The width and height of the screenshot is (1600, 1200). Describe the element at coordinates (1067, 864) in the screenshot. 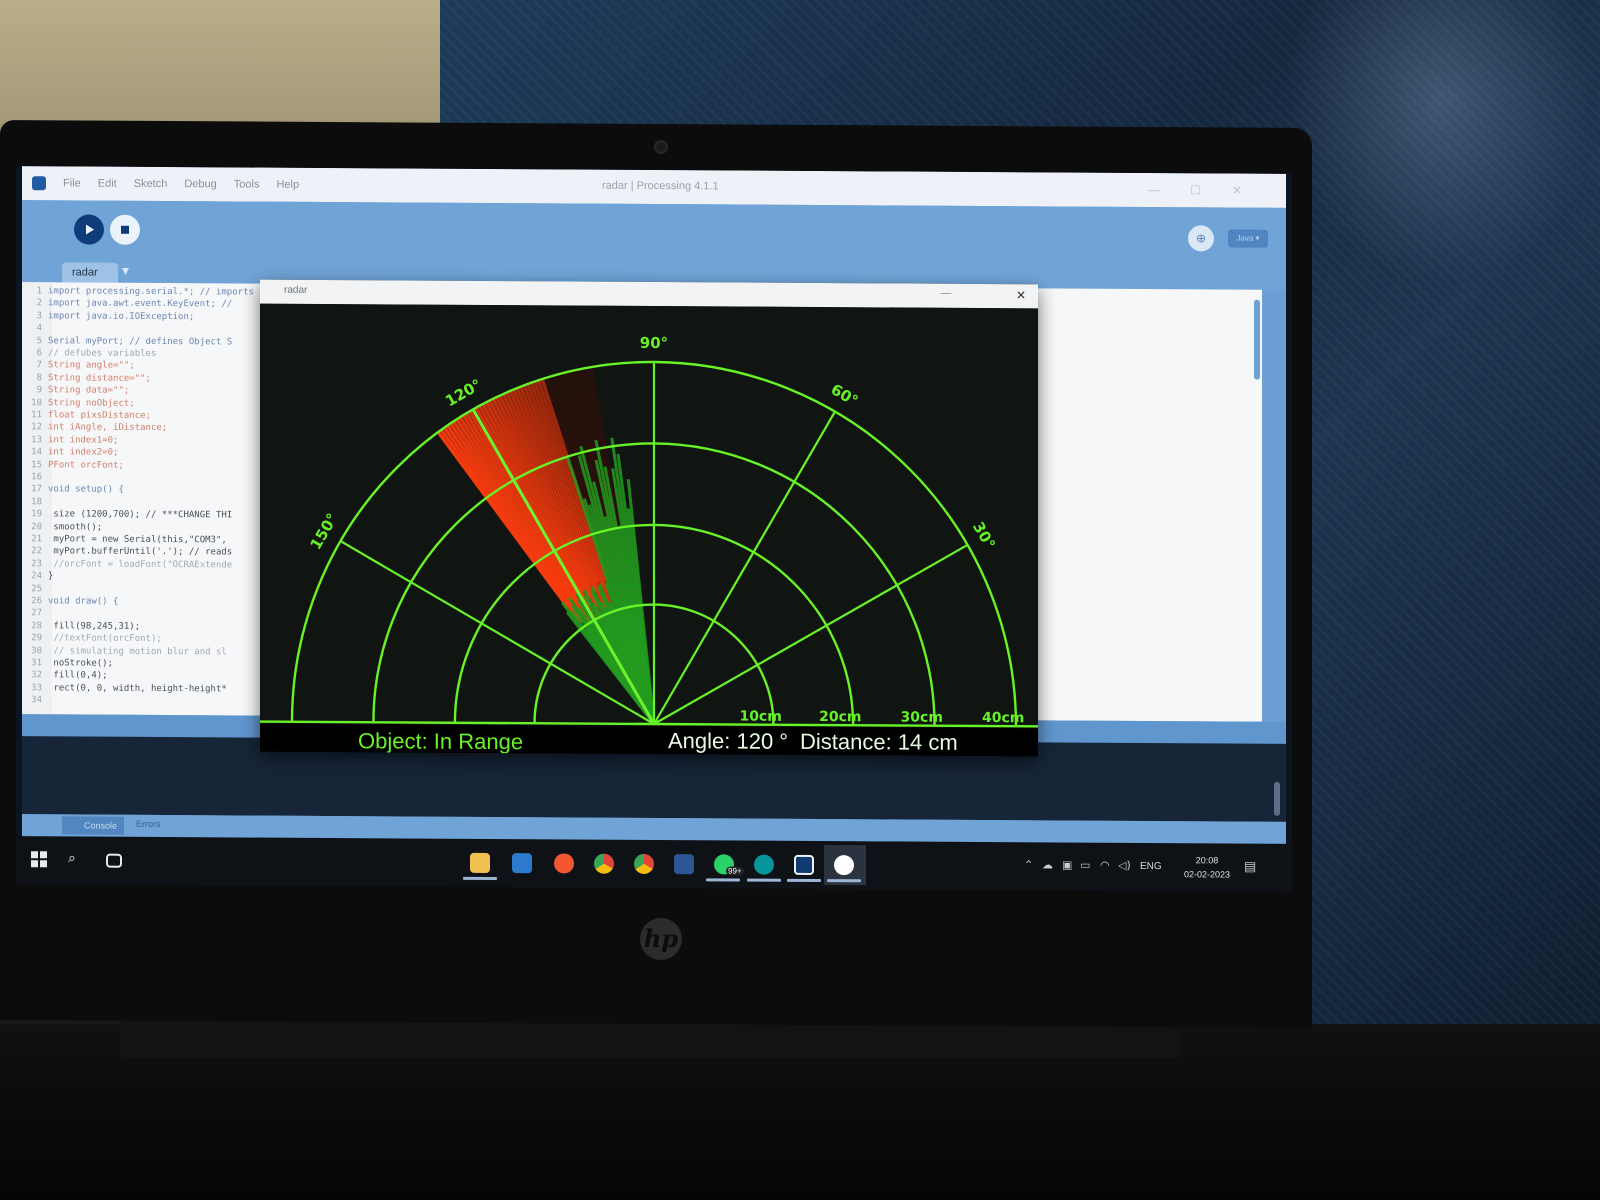

I see `display-icon: ▣` at that location.